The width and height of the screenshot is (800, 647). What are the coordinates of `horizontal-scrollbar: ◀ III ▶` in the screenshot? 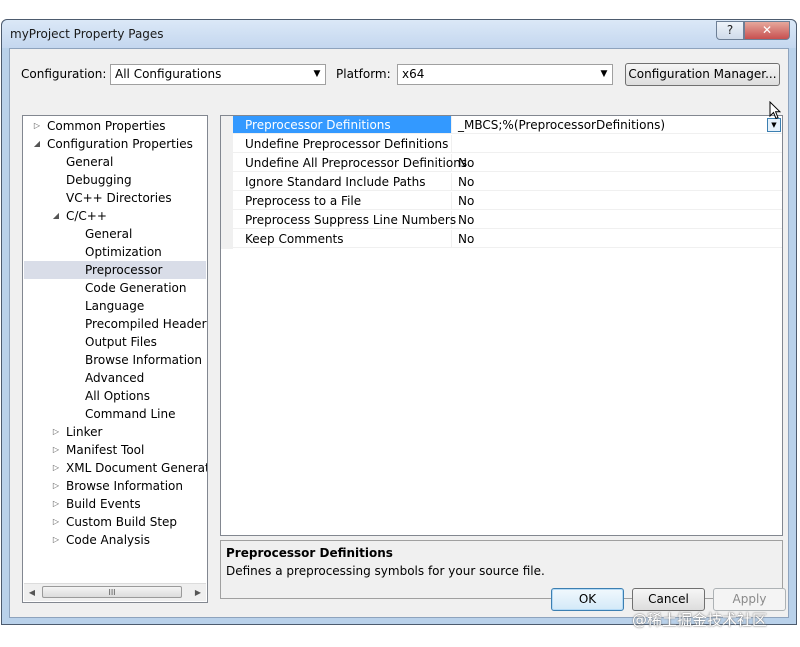 It's located at (115, 592).